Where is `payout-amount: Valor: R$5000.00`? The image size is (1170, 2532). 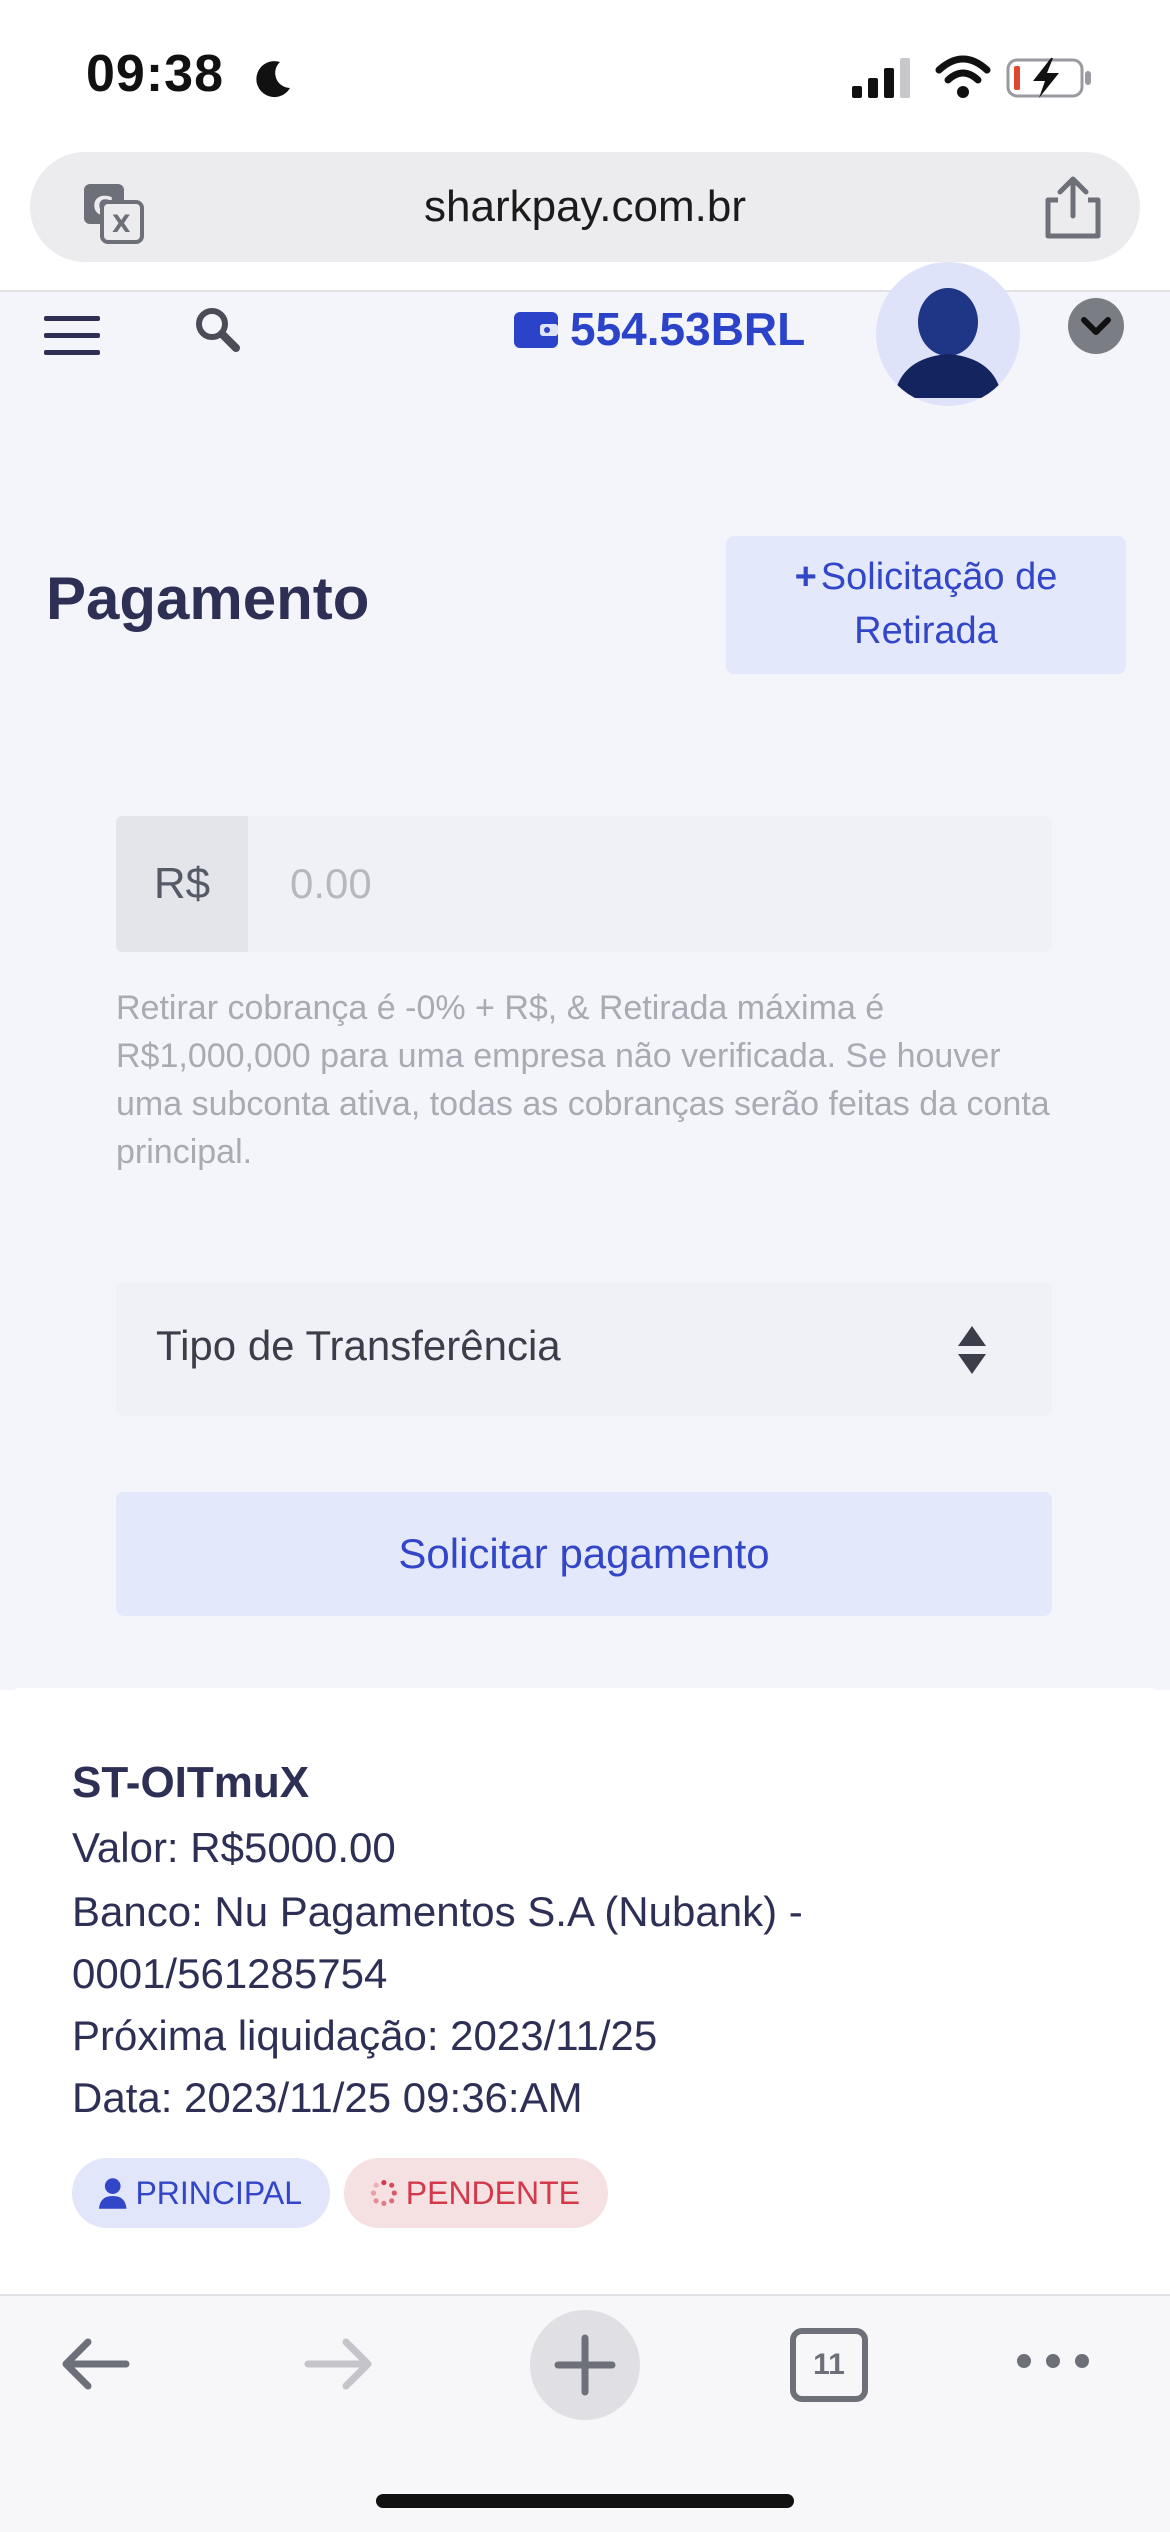
payout-amount: Valor: R$5000.00 is located at coordinates (234, 1847).